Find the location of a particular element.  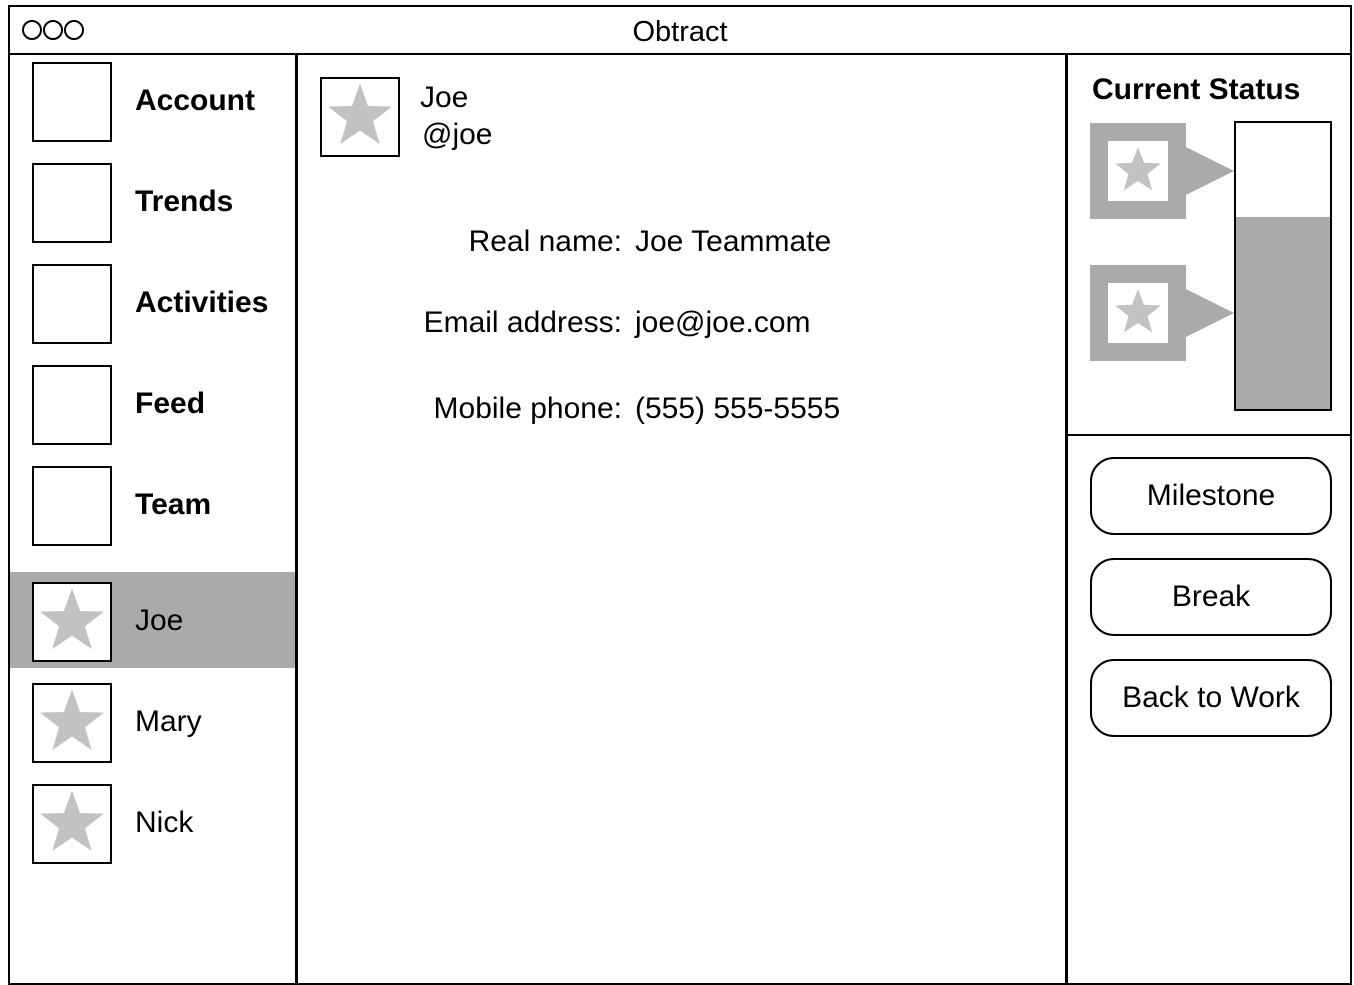

sidebar-item-trends: Trends is located at coordinates (152, 204).